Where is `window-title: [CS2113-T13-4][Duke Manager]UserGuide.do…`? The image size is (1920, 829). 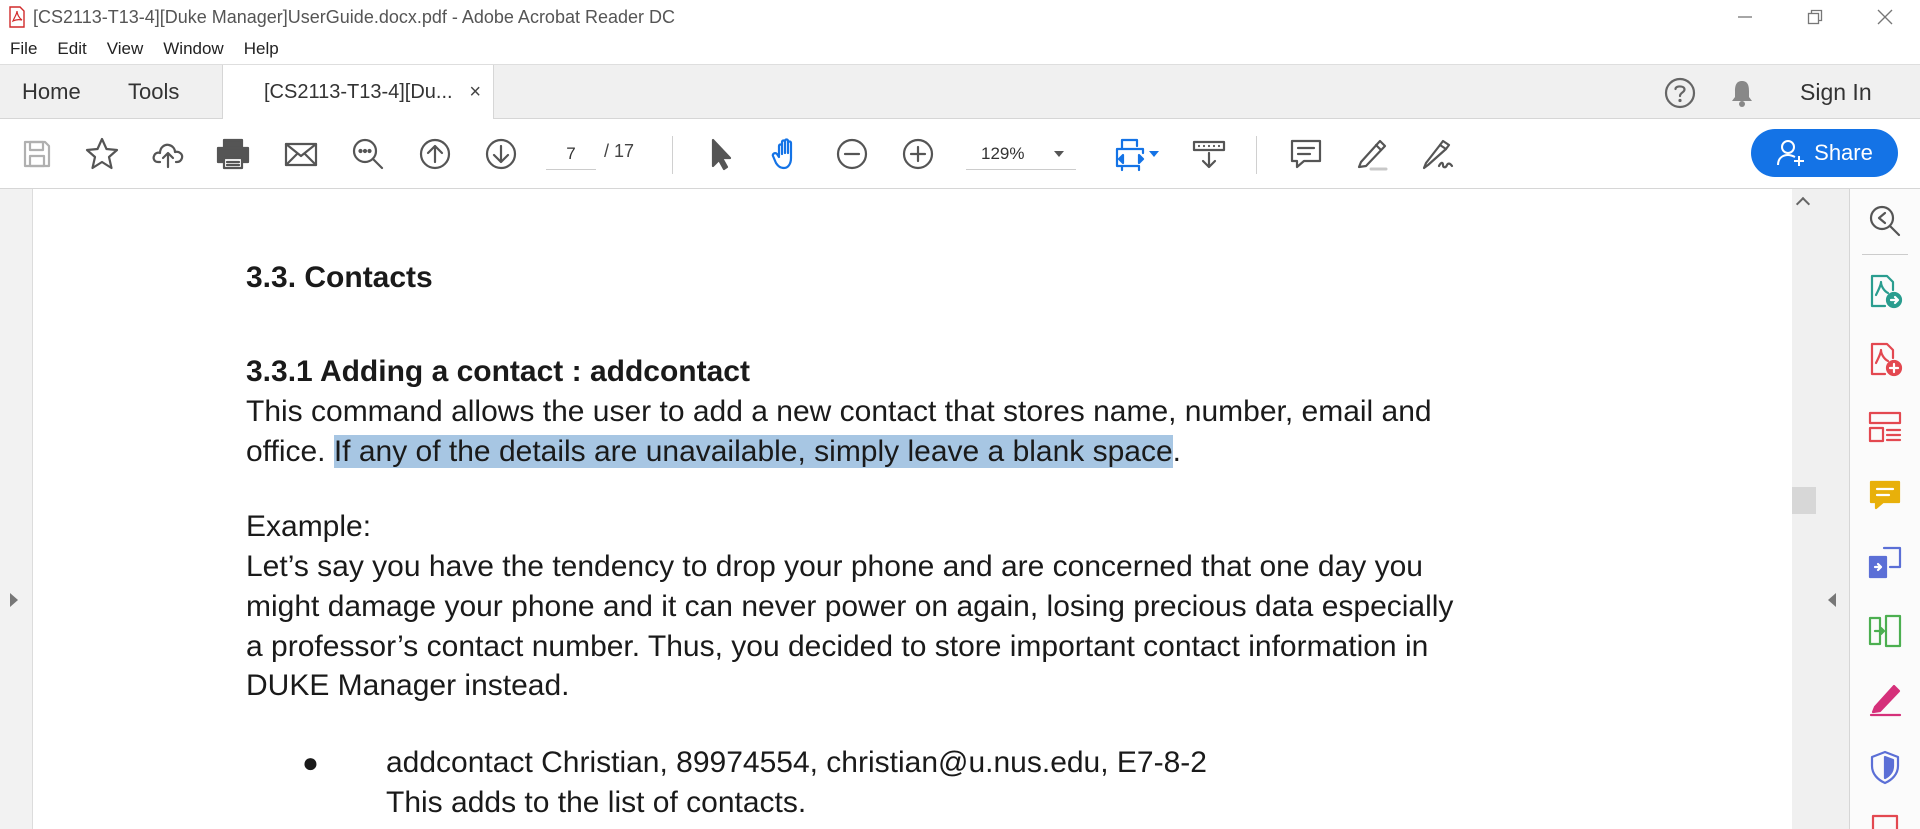
window-title: [CS2113-T13-4][Duke Manager]UserGuide.do… is located at coordinates (354, 16).